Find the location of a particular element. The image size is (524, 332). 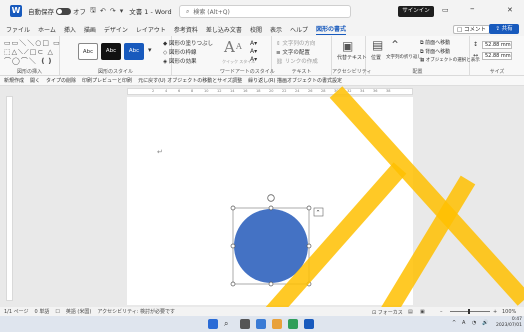

alt-text-label: 代替テキスト is located at coordinates (352, 57).